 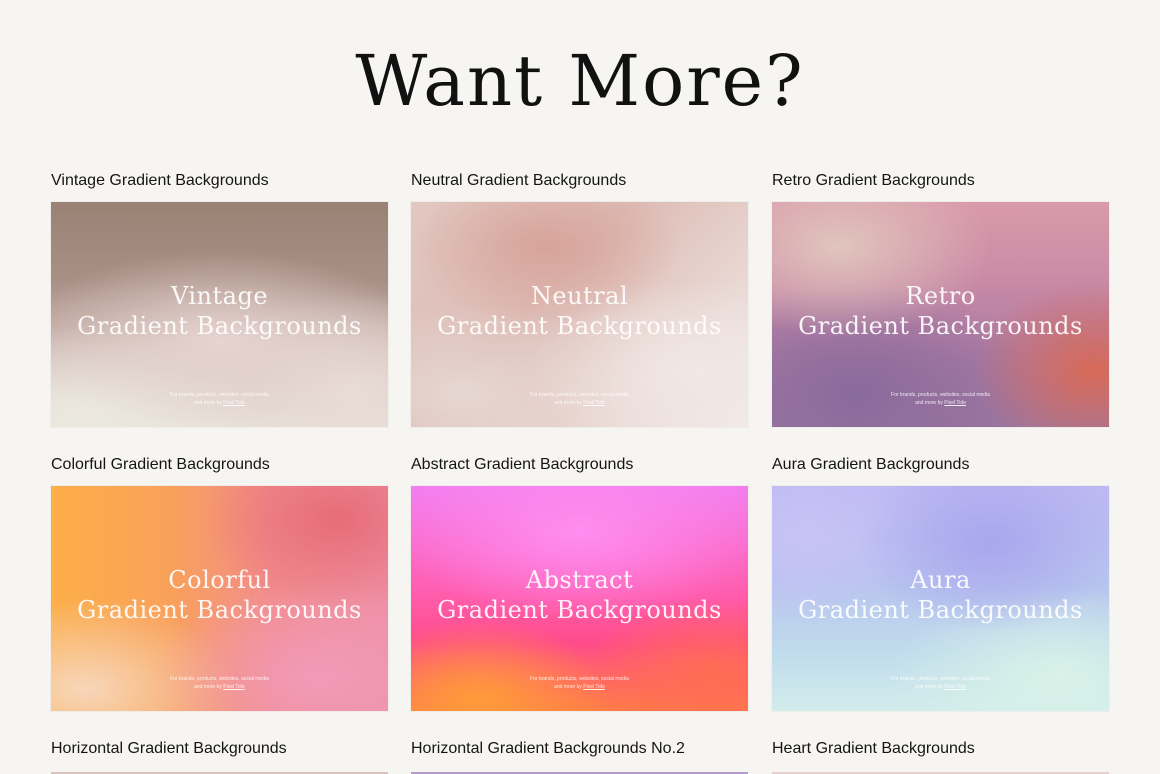 What do you see at coordinates (580, 749) in the screenshot?
I see `product-title: Horizontal Gradient Backgrounds No.2` at bounding box center [580, 749].